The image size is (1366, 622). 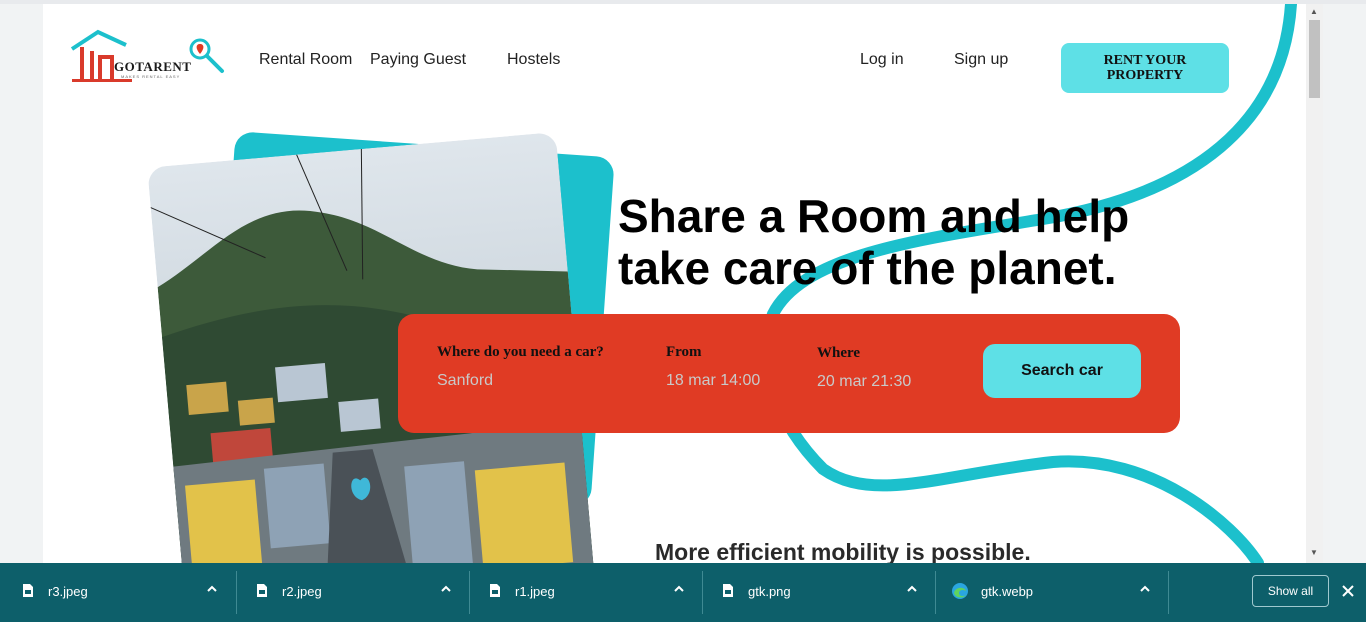 I want to click on search-car-button: Search car, so click(x=1062, y=371).